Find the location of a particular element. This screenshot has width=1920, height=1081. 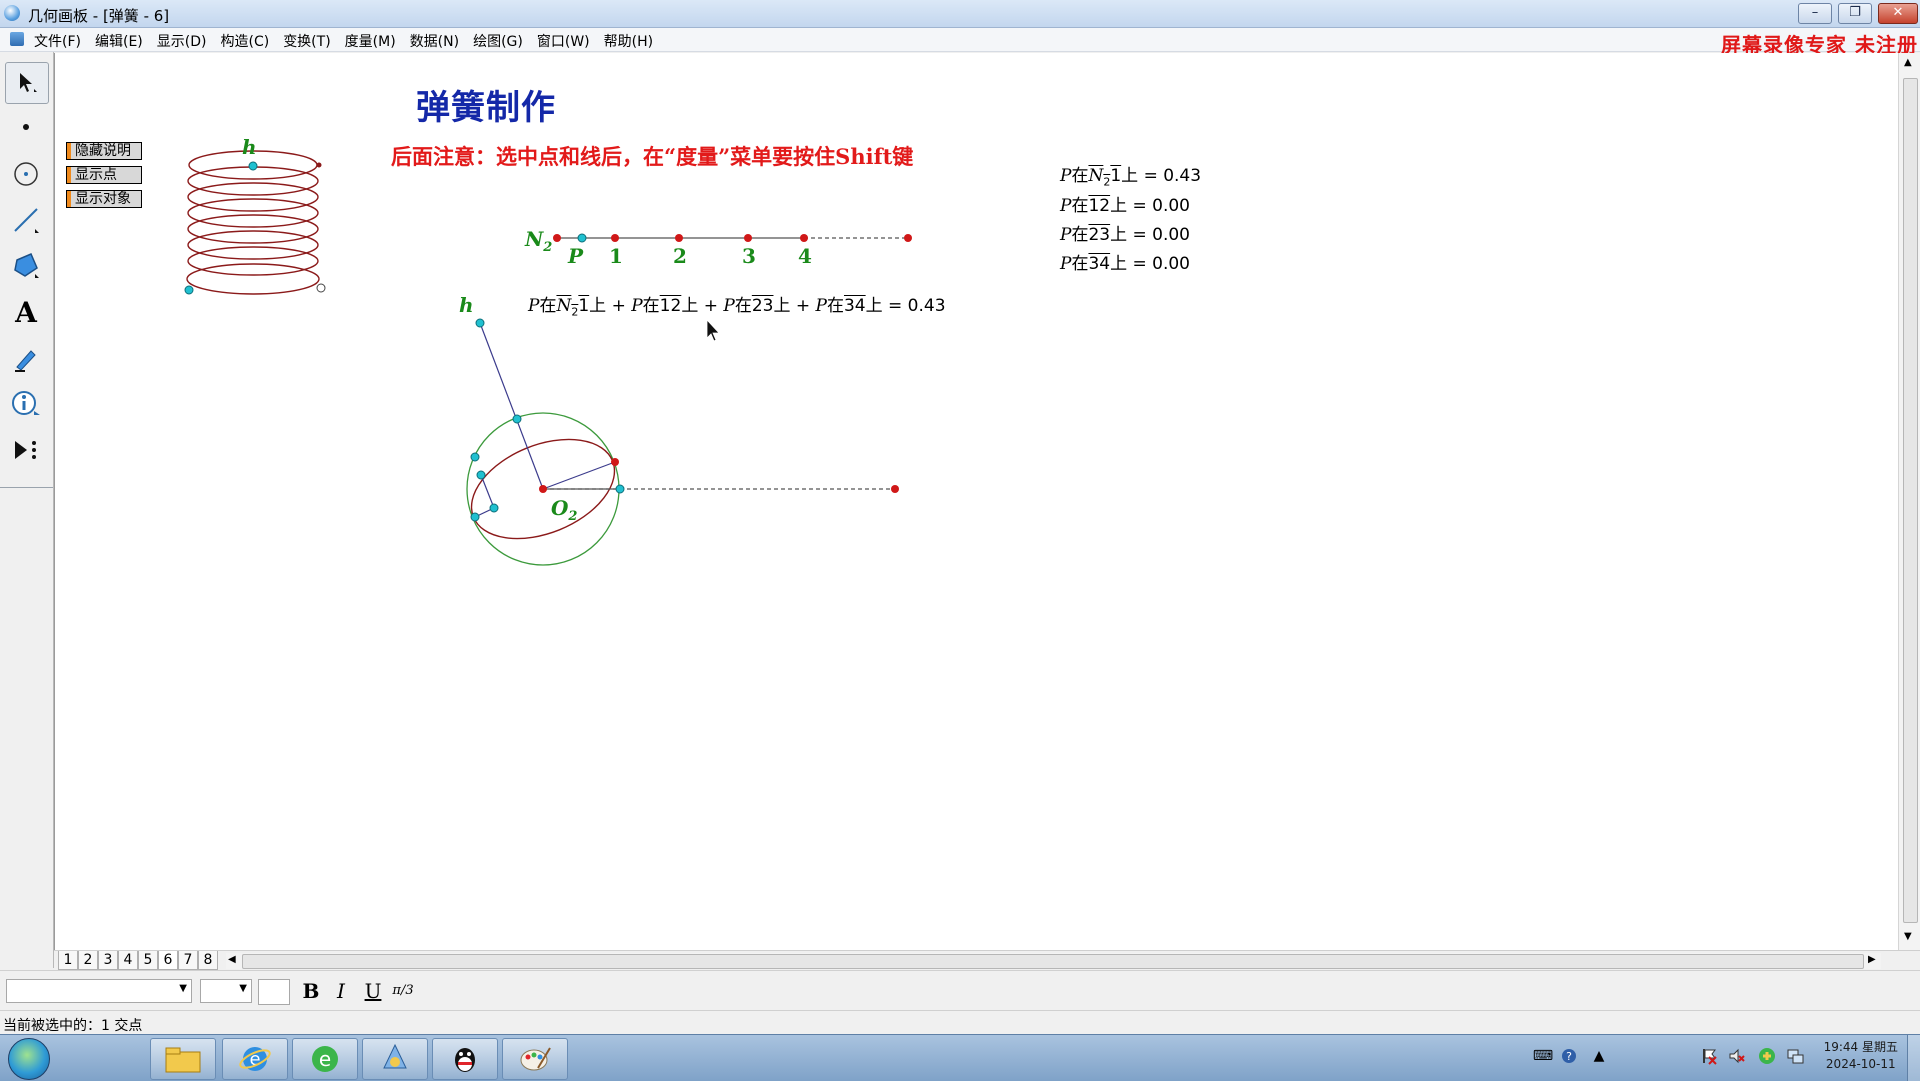

status-bar: 当前被选中的：1 交点 is located at coordinates (960, 1022).